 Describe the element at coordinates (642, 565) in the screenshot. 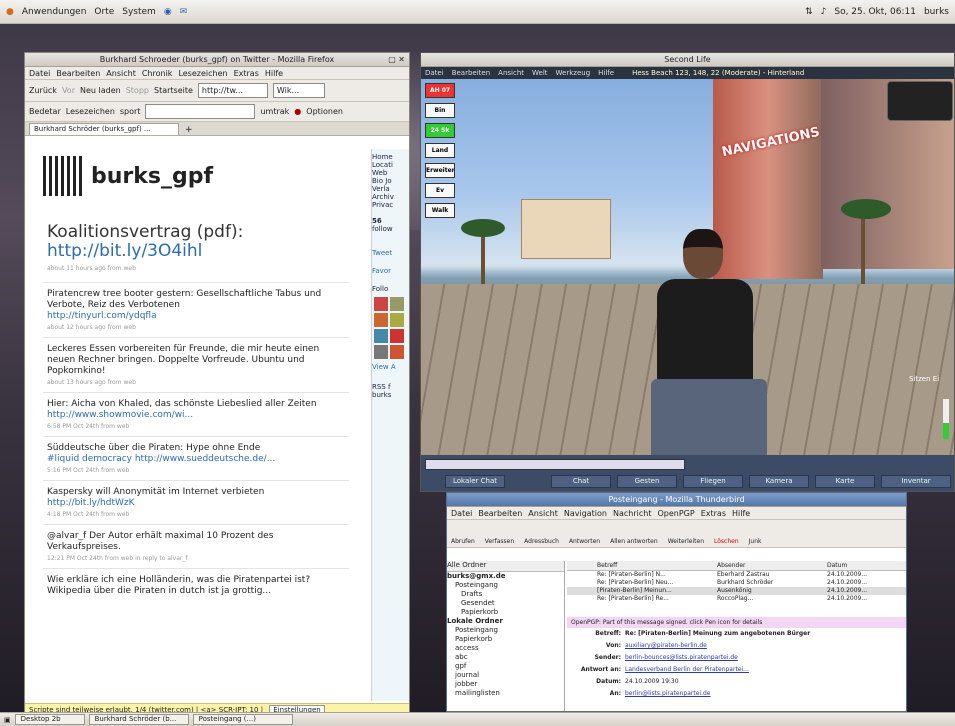

I see `column-subject: Betreff` at that location.